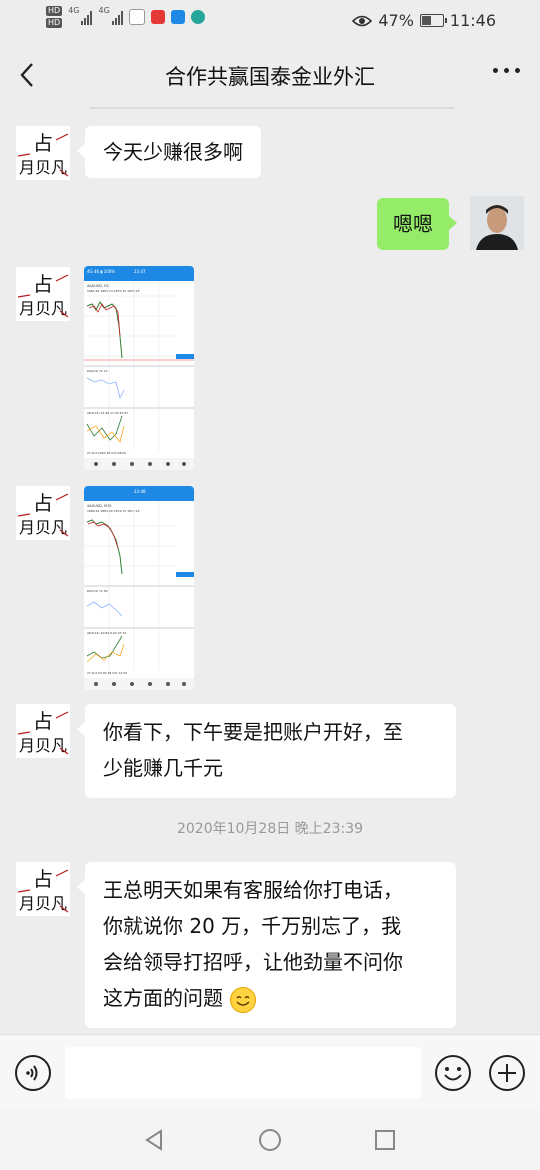 This screenshot has height=1170, width=540. I want to click on chat-header: 合作共赢国泰金业外汇, so click(270, 75).